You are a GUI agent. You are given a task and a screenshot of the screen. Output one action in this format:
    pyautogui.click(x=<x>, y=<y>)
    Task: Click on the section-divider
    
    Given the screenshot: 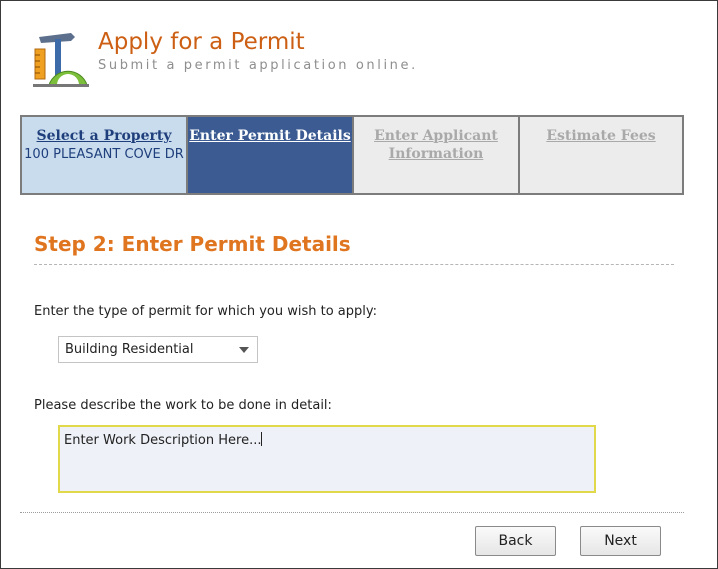 What is the action you would take?
    pyautogui.click(x=354, y=264)
    